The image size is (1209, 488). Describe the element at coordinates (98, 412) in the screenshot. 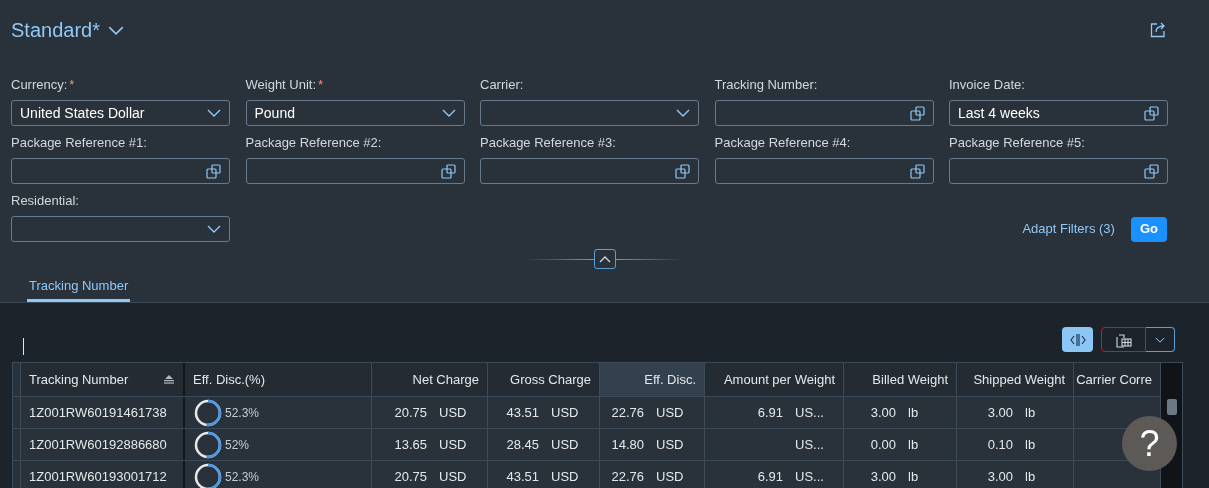

I see `table-cell-text: 1Z001RW60191461738` at that location.